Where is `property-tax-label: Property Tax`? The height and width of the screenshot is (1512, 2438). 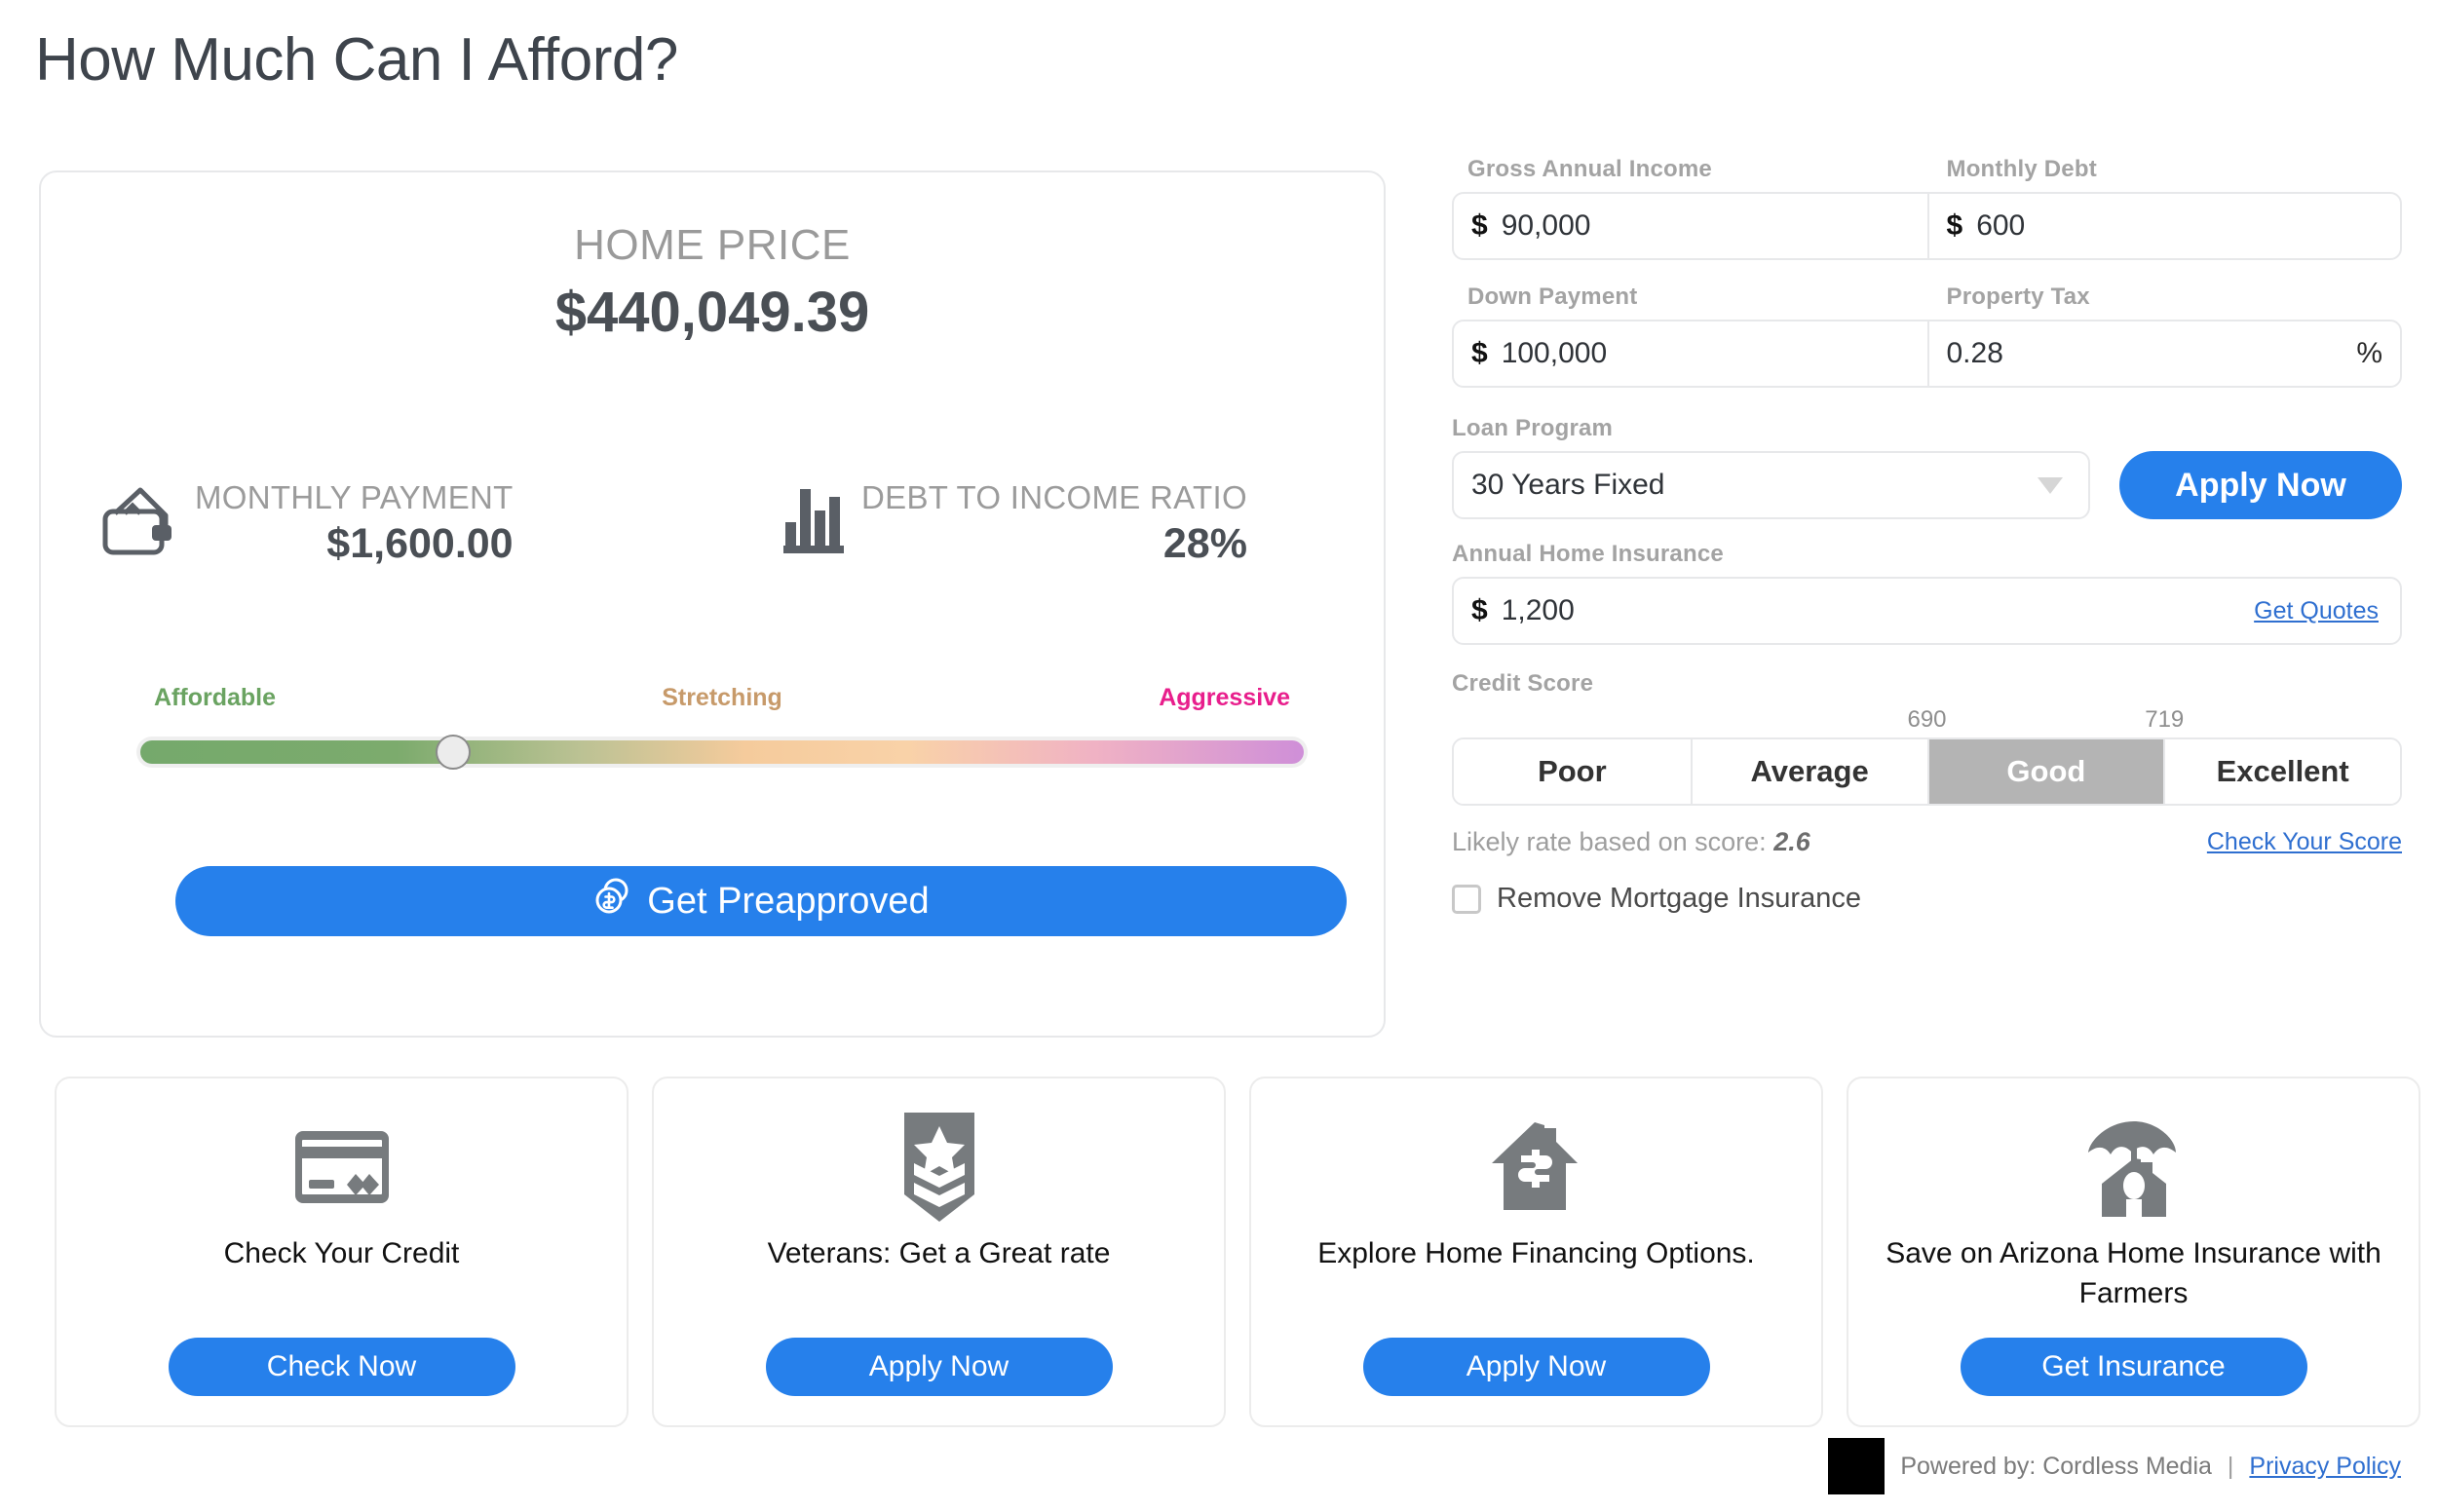
property-tax-label: Property Tax is located at coordinates (2018, 297).